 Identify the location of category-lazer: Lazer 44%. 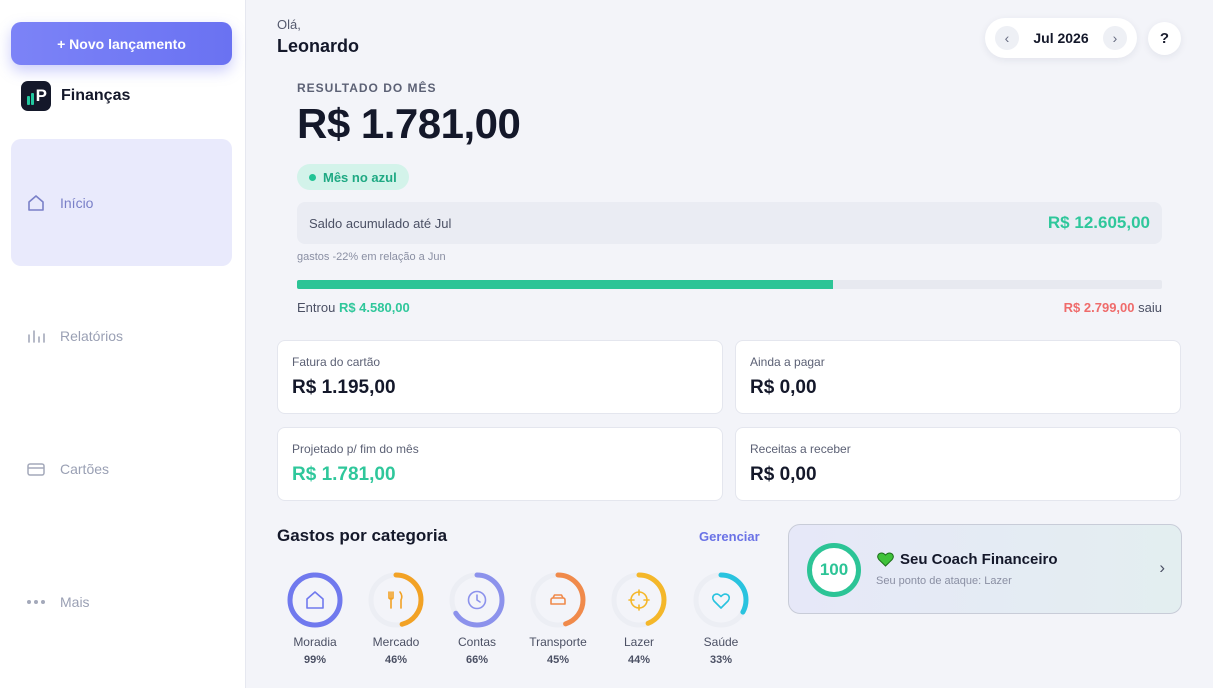
(639, 618).